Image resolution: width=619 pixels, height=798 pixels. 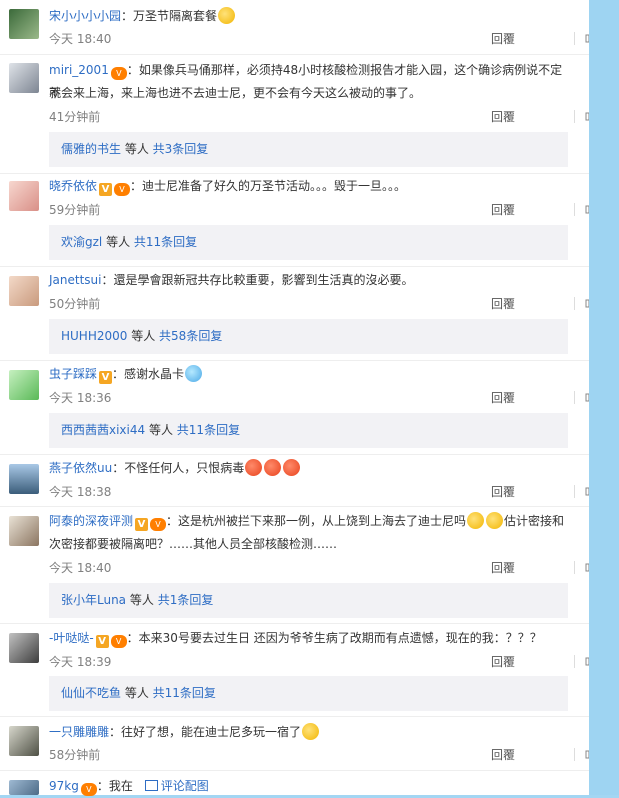 What do you see at coordinates (308, 149) in the screenshot?
I see `sub-replies: 儒雅的书生 等人 共3条回复` at bounding box center [308, 149].